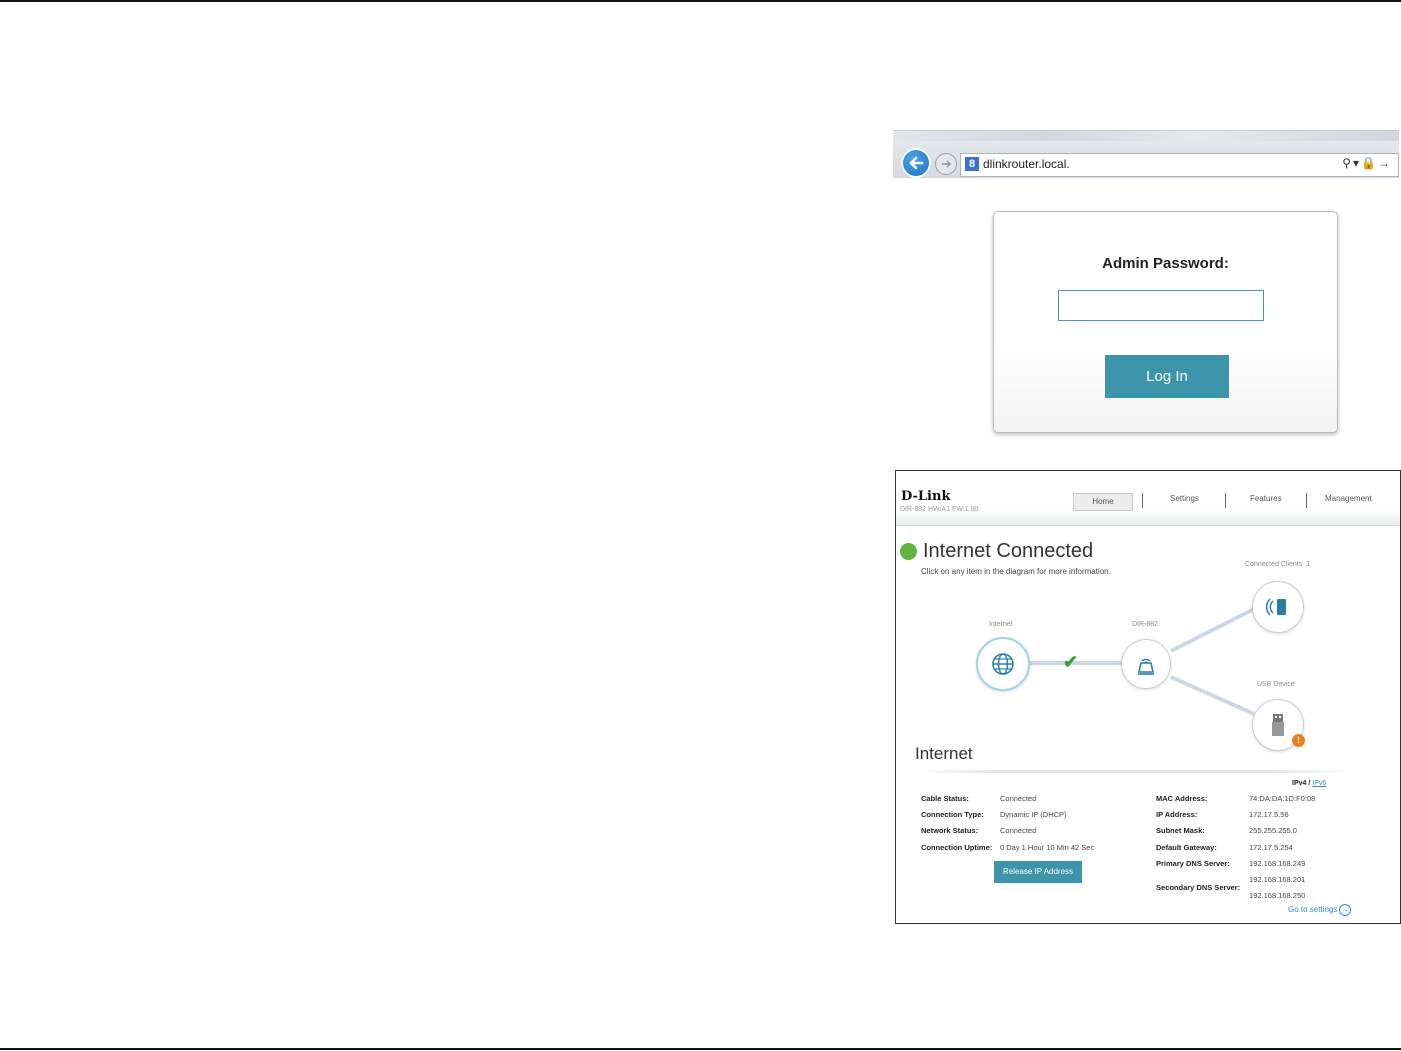 The height and width of the screenshot is (1051, 1401). I want to click on primary-dns-value: 192.168.168.249, so click(1277, 863).